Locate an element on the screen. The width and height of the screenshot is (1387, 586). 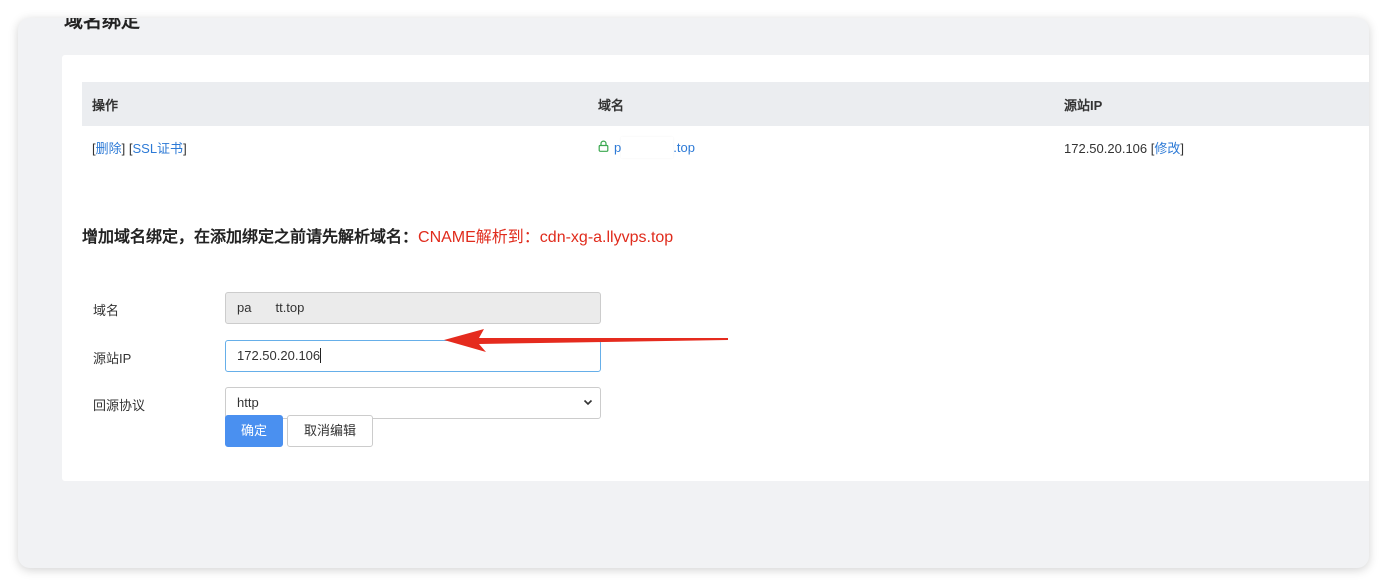
origin-ip-value: 172.50.20.106 is located at coordinates (1106, 148).